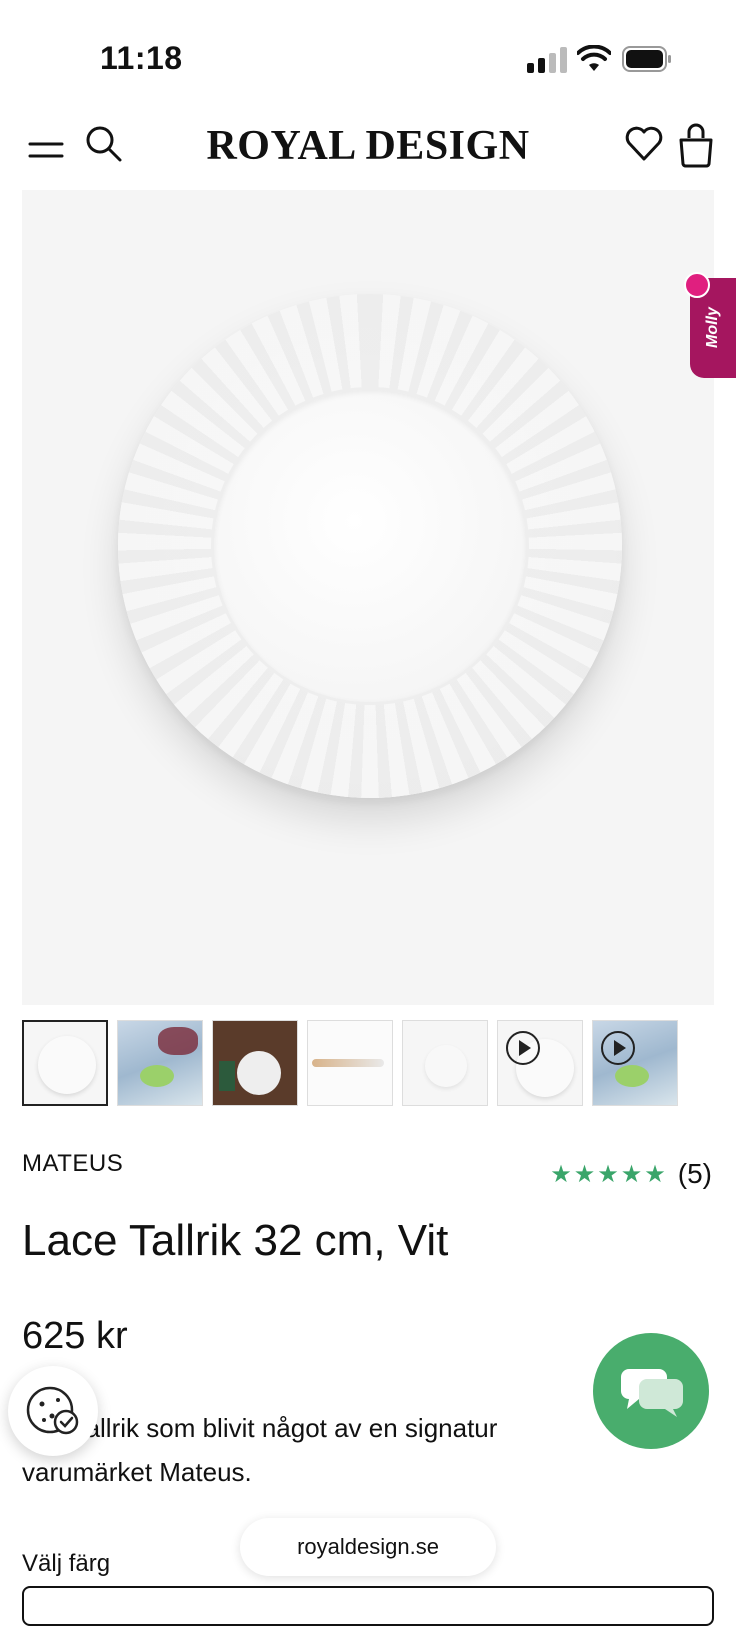 Image resolution: width=736 pixels, height=1626 pixels. Describe the element at coordinates (594, 58) in the screenshot. I see `wifi-icon` at that location.